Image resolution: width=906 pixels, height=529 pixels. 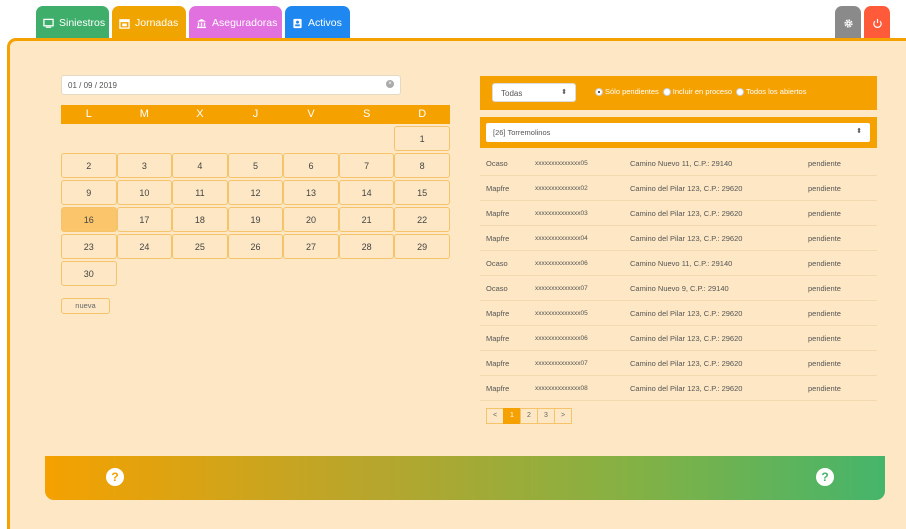 I want to click on weekday-label: M, so click(x=144, y=114).